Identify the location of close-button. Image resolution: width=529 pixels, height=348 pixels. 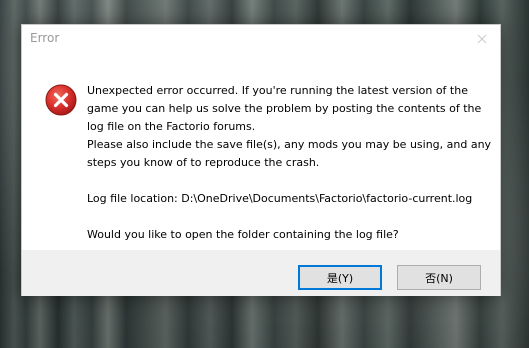
(482, 39).